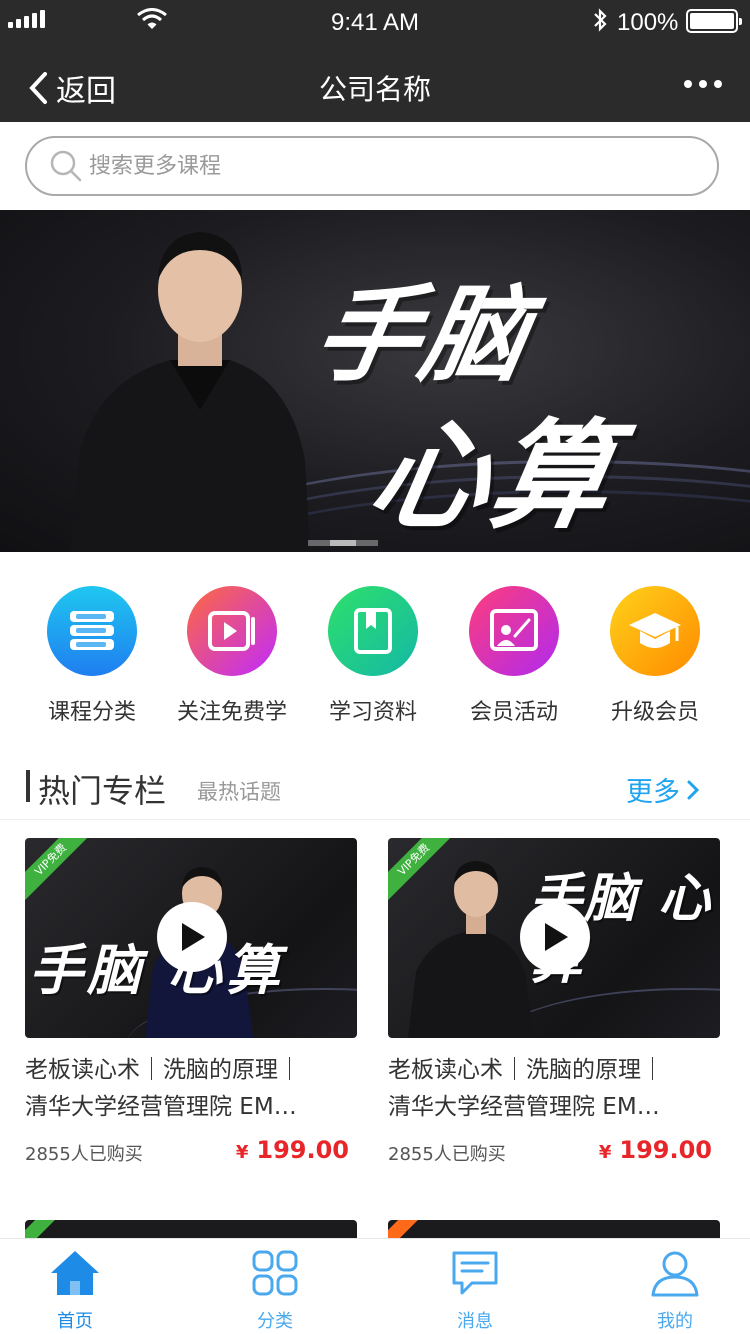  What do you see at coordinates (693, 789) in the screenshot?
I see `chevron-right-icon` at bounding box center [693, 789].